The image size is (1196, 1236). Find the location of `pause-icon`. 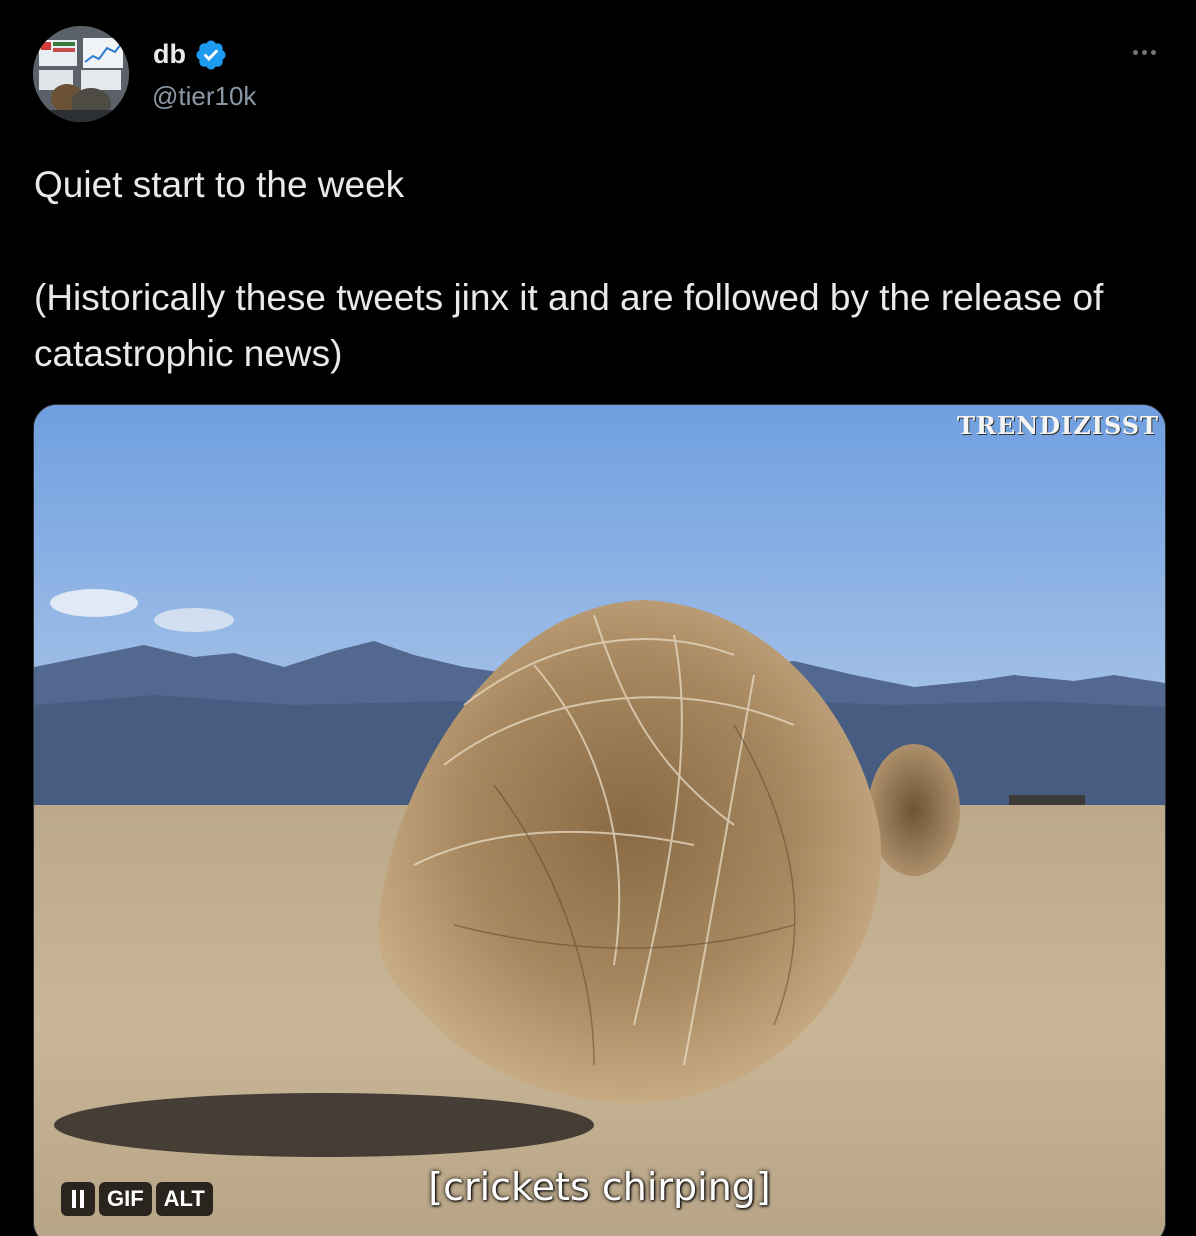

pause-icon is located at coordinates (78, 1199).